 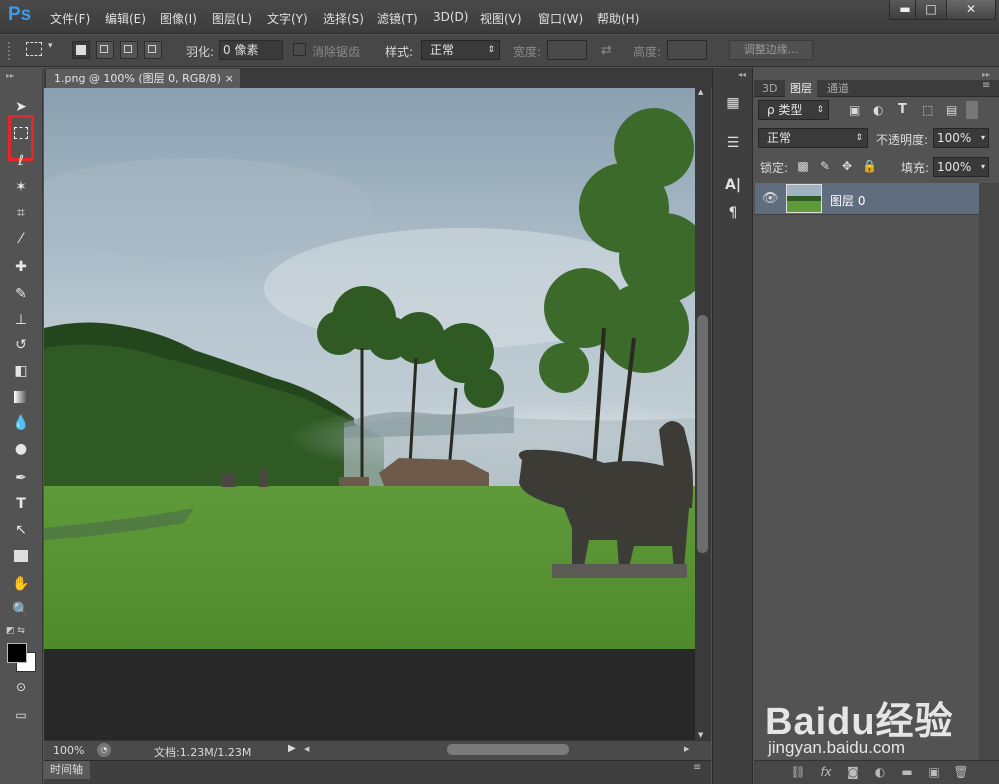 What do you see at coordinates (854, 110) in the screenshot?
I see `filter-pixel-icon: ▣` at bounding box center [854, 110].